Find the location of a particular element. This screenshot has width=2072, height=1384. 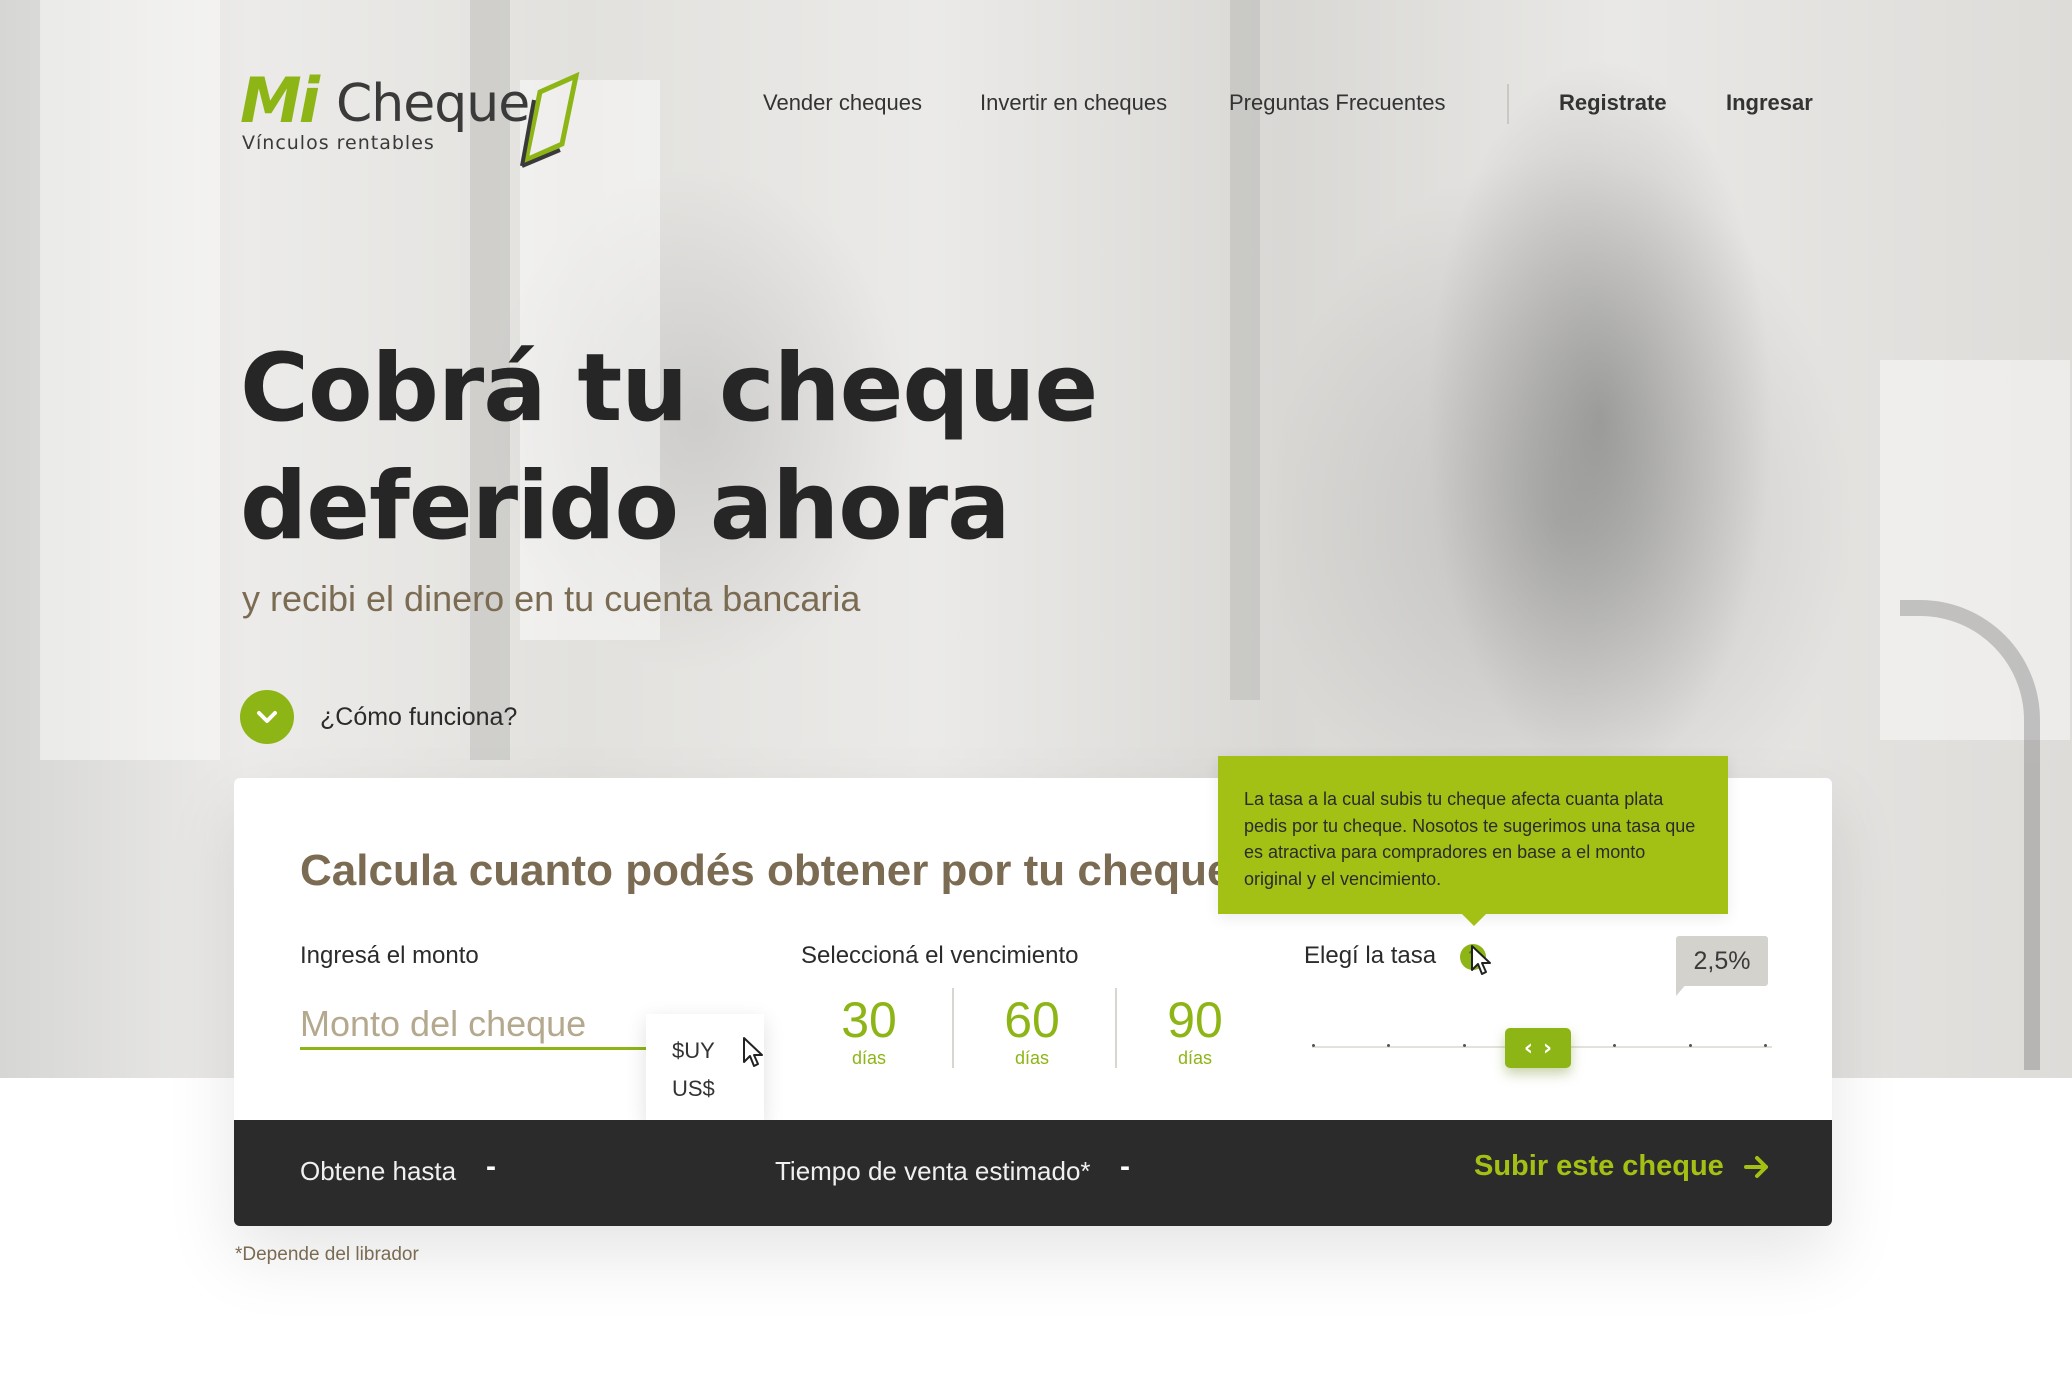

how-it-works-link: ¿Cómo funciona? is located at coordinates (378, 717).